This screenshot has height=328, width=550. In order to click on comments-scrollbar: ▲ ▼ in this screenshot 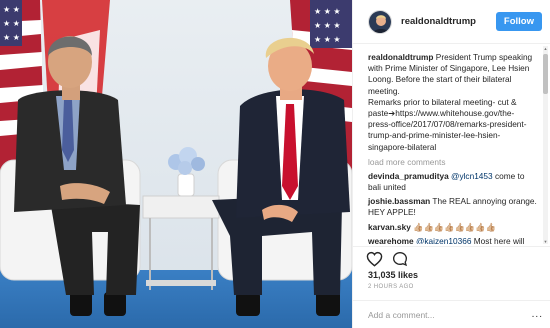, I will do `click(545, 145)`.